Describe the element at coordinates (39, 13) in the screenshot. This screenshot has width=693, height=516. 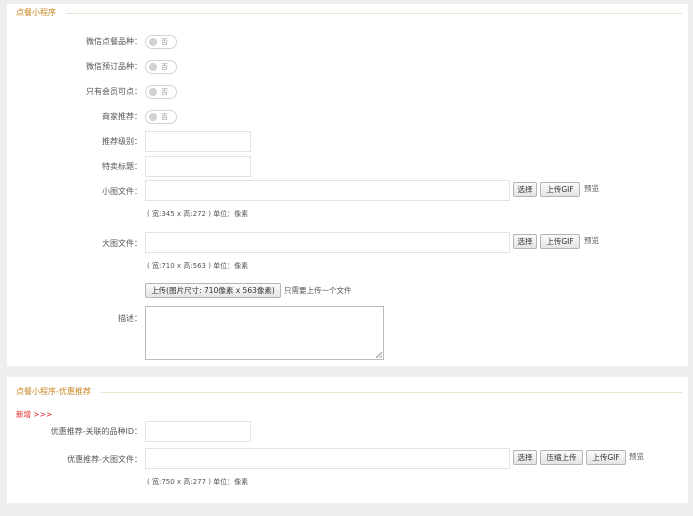
I see `section-title: 点餐小程序` at that location.